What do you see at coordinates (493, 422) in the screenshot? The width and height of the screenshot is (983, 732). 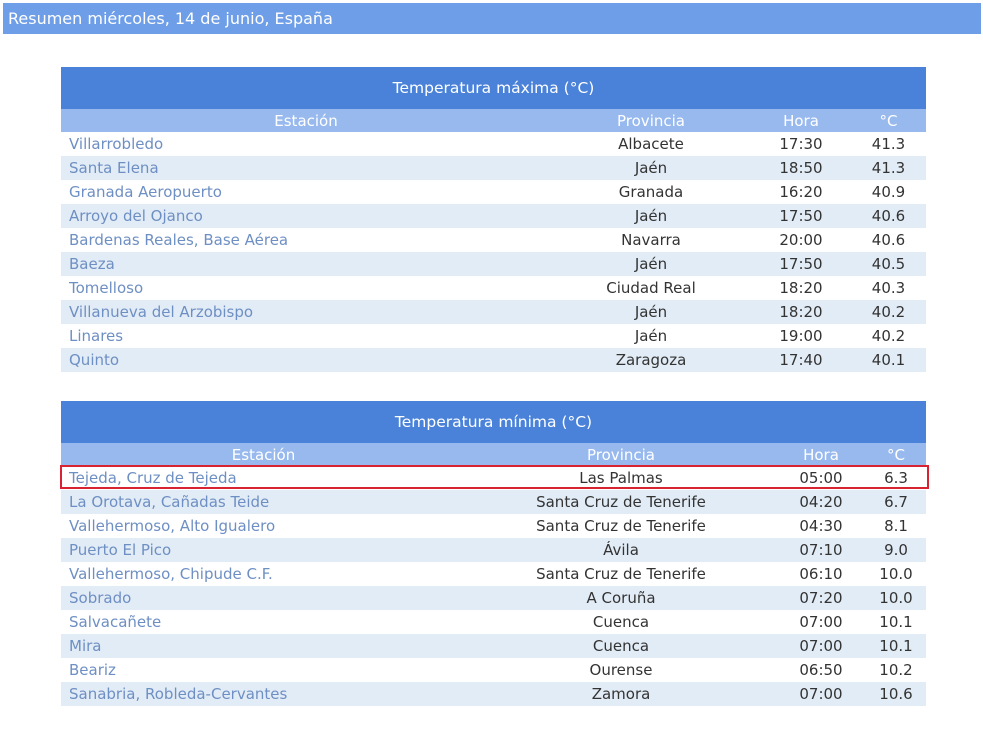 I see `min-table-title: Temperatura mínima (°C)` at bounding box center [493, 422].